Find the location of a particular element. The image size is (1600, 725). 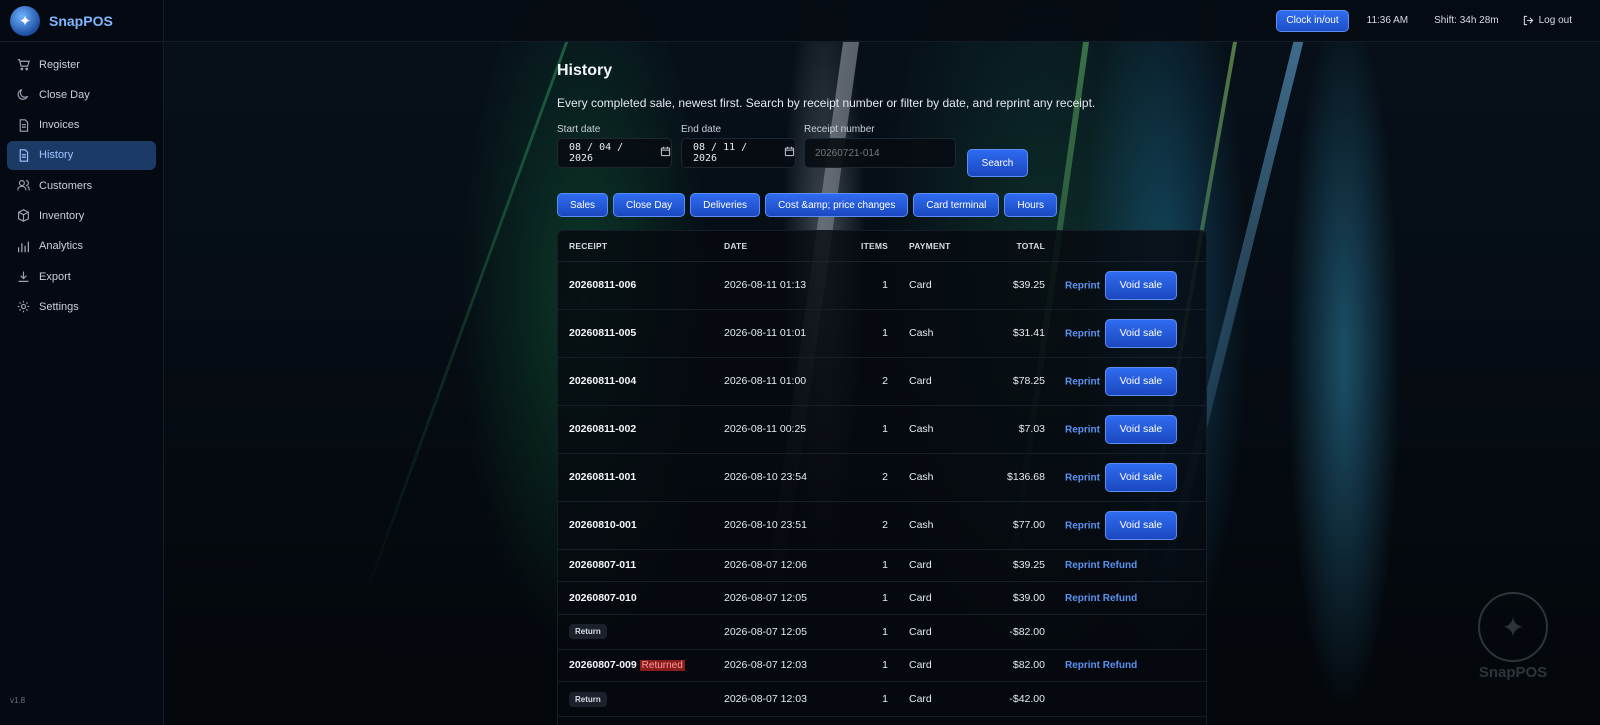

sale-date: 2026-08-10 23:51 is located at coordinates (784, 525).